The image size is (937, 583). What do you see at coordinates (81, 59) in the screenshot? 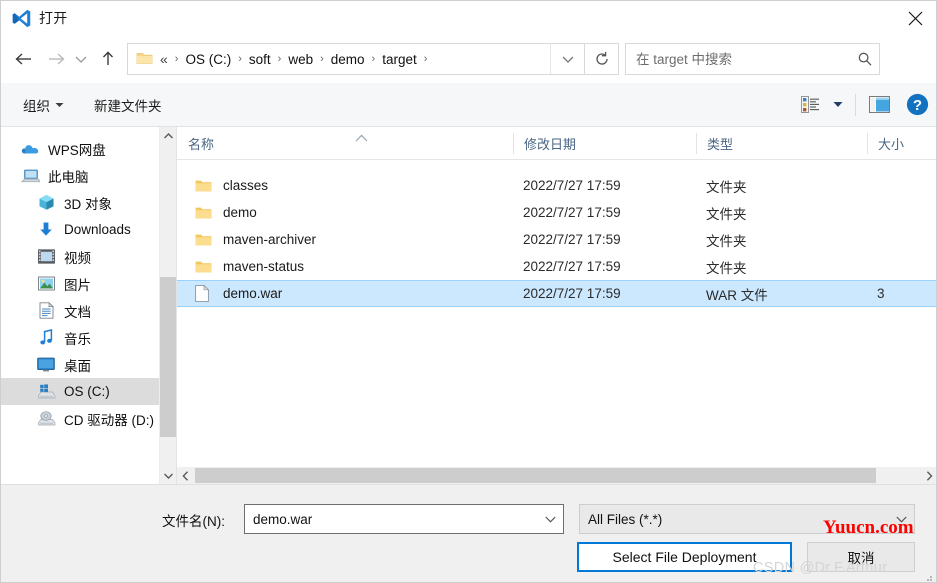
I see `recent-locations-chevron-icon` at bounding box center [81, 59].